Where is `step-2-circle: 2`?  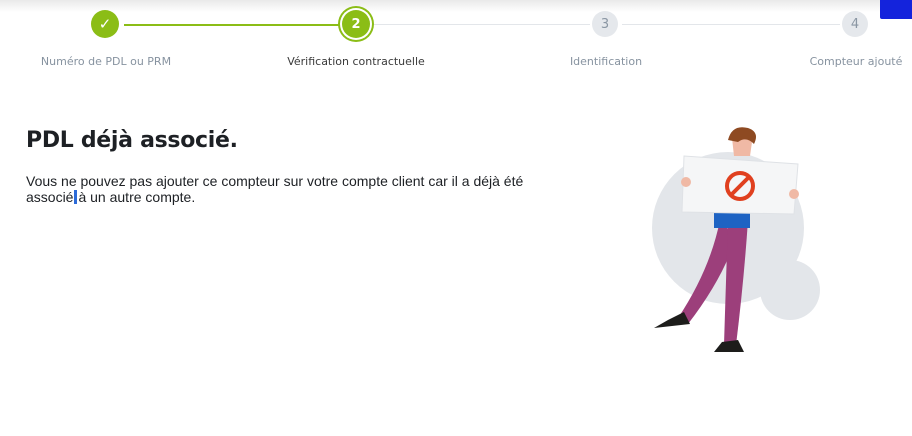 step-2-circle: 2 is located at coordinates (356, 24).